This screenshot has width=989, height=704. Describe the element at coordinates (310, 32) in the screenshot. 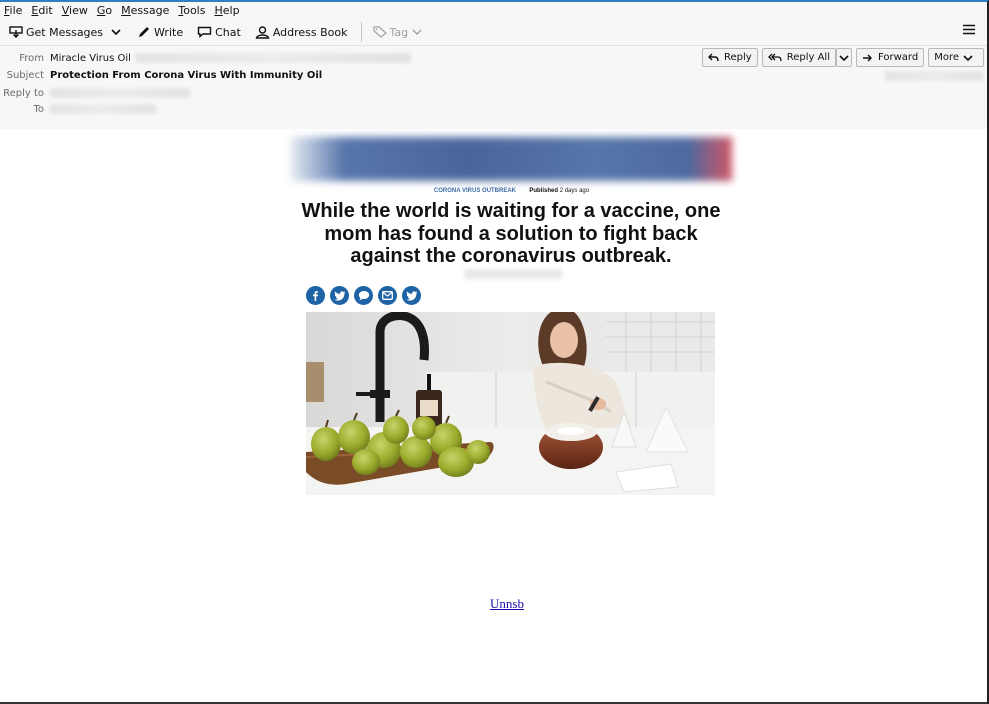

I see `address-book-label: Address Book` at that location.